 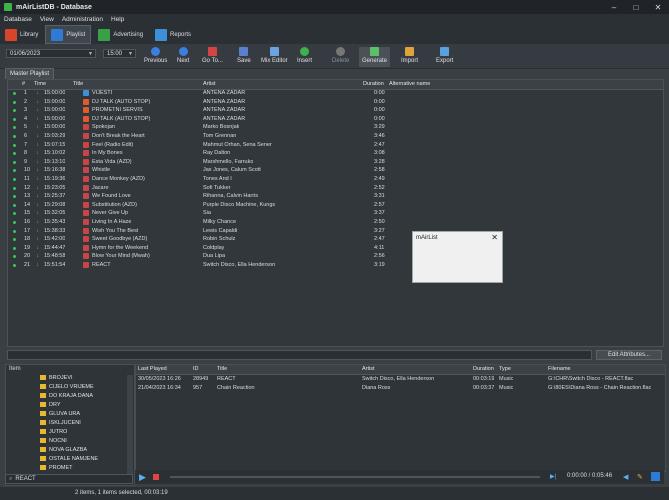 What do you see at coordinates (85, 441) in the screenshot?
I see `folder-item: NOCNI` at bounding box center [85, 441].